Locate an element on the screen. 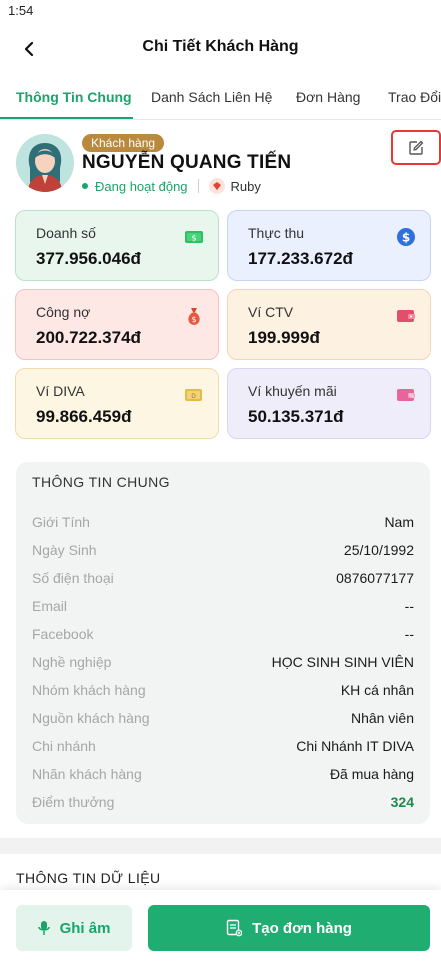 This screenshot has height=970, width=441. info-row-email: Email -- is located at coordinates (223, 608).